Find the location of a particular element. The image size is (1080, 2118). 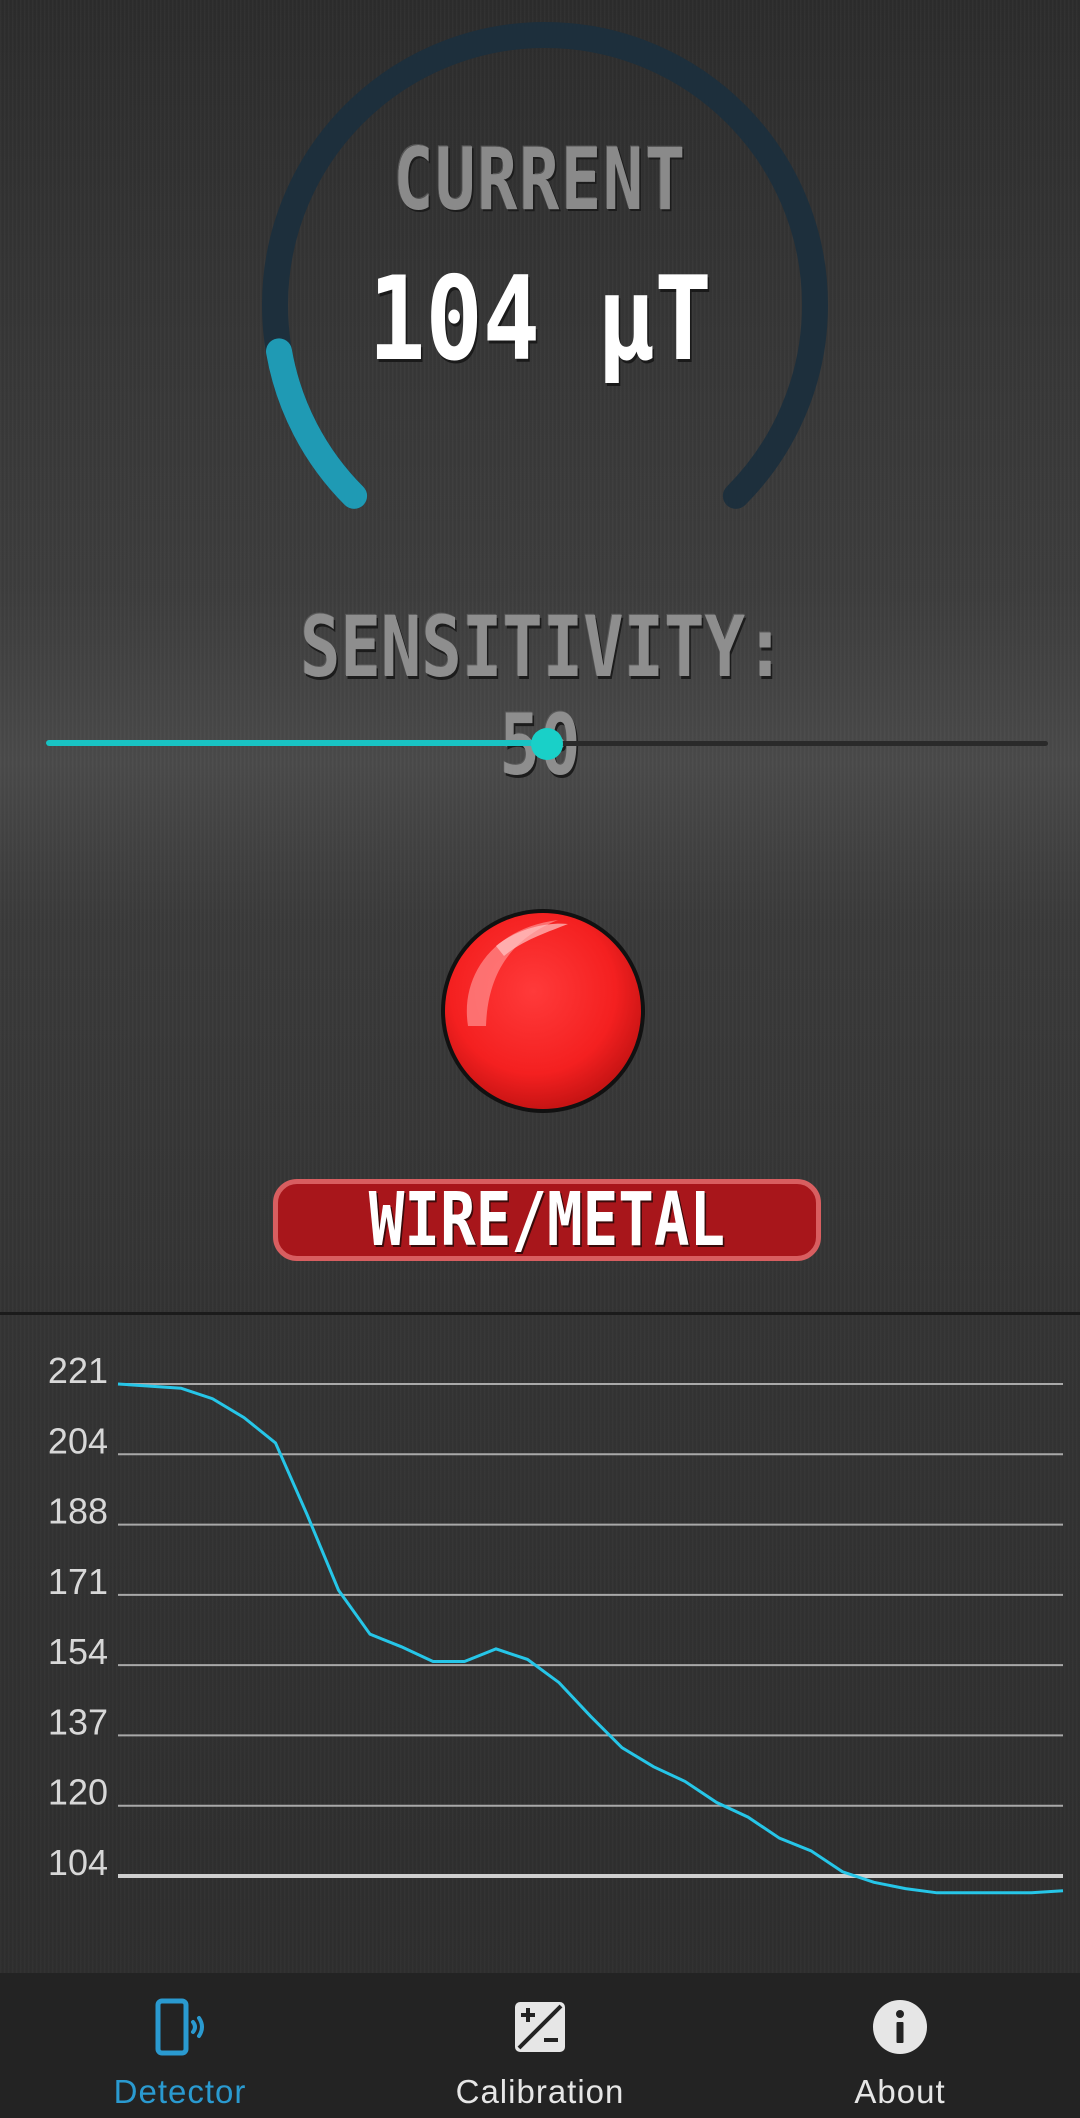

nav-detector: Detector is located at coordinates (180, 2045).